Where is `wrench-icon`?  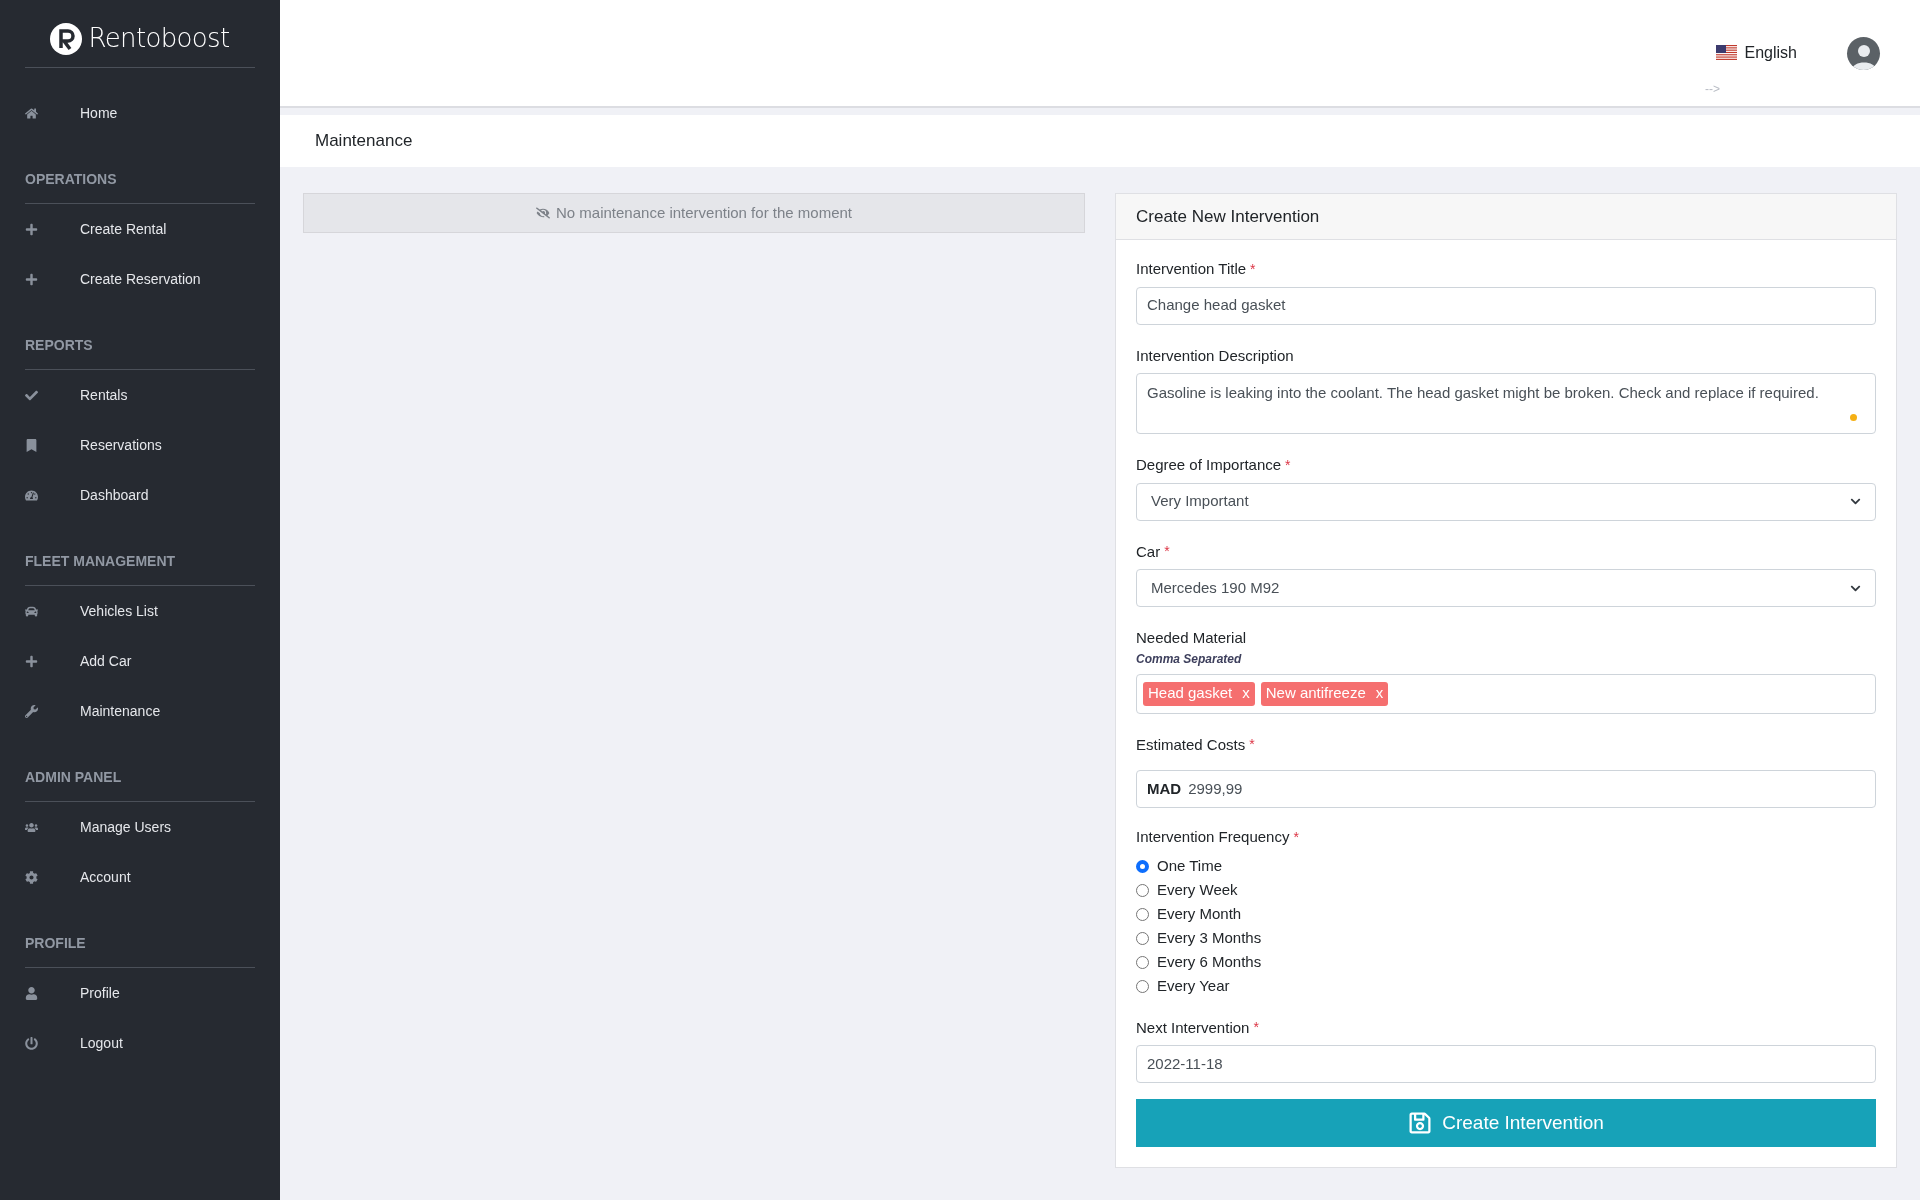 wrench-icon is located at coordinates (31, 711).